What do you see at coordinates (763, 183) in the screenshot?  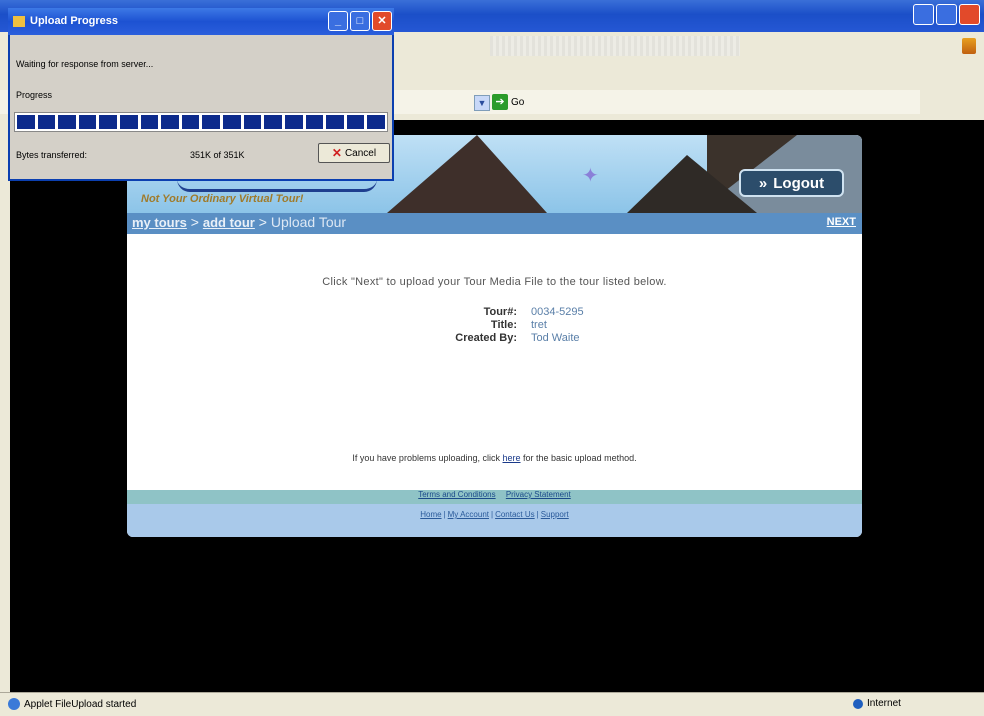 I see `double-chevron-icon: »` at bounding box center [763, 183].